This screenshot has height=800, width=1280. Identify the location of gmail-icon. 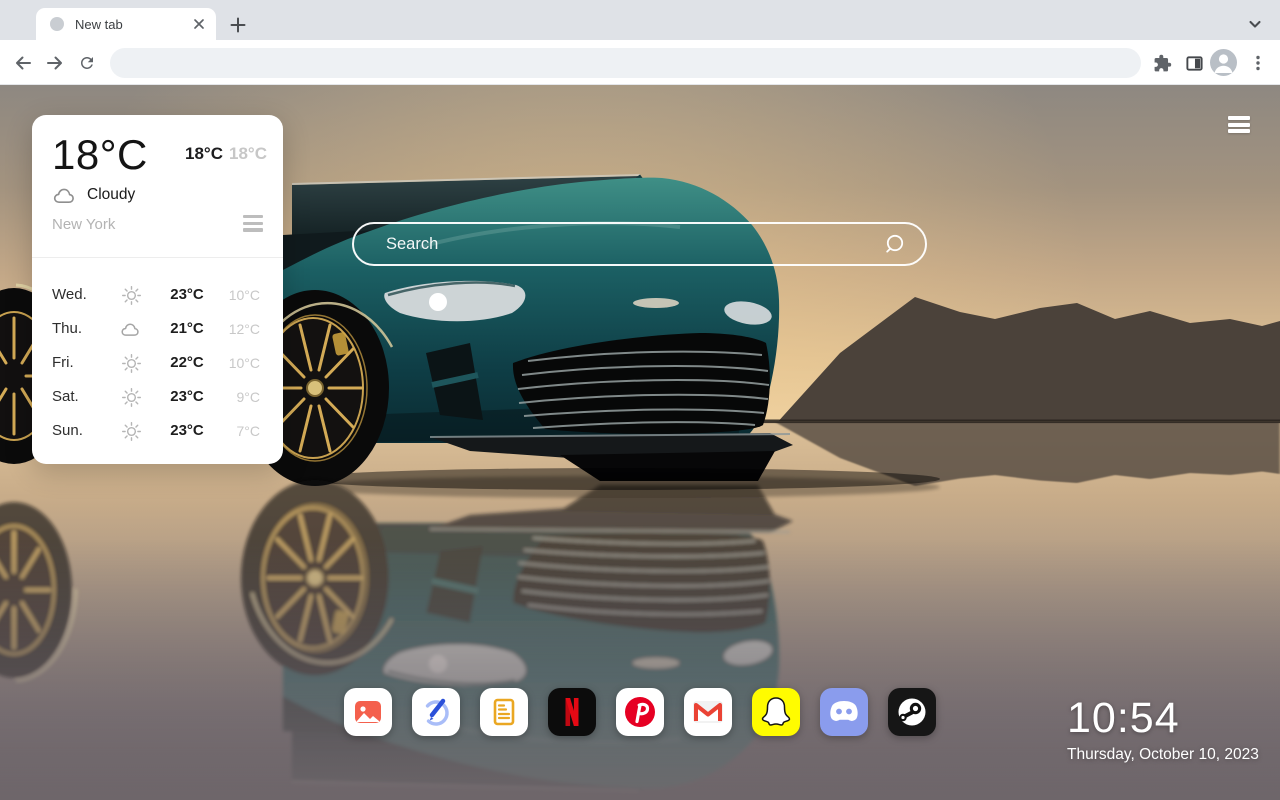
(708, 712).